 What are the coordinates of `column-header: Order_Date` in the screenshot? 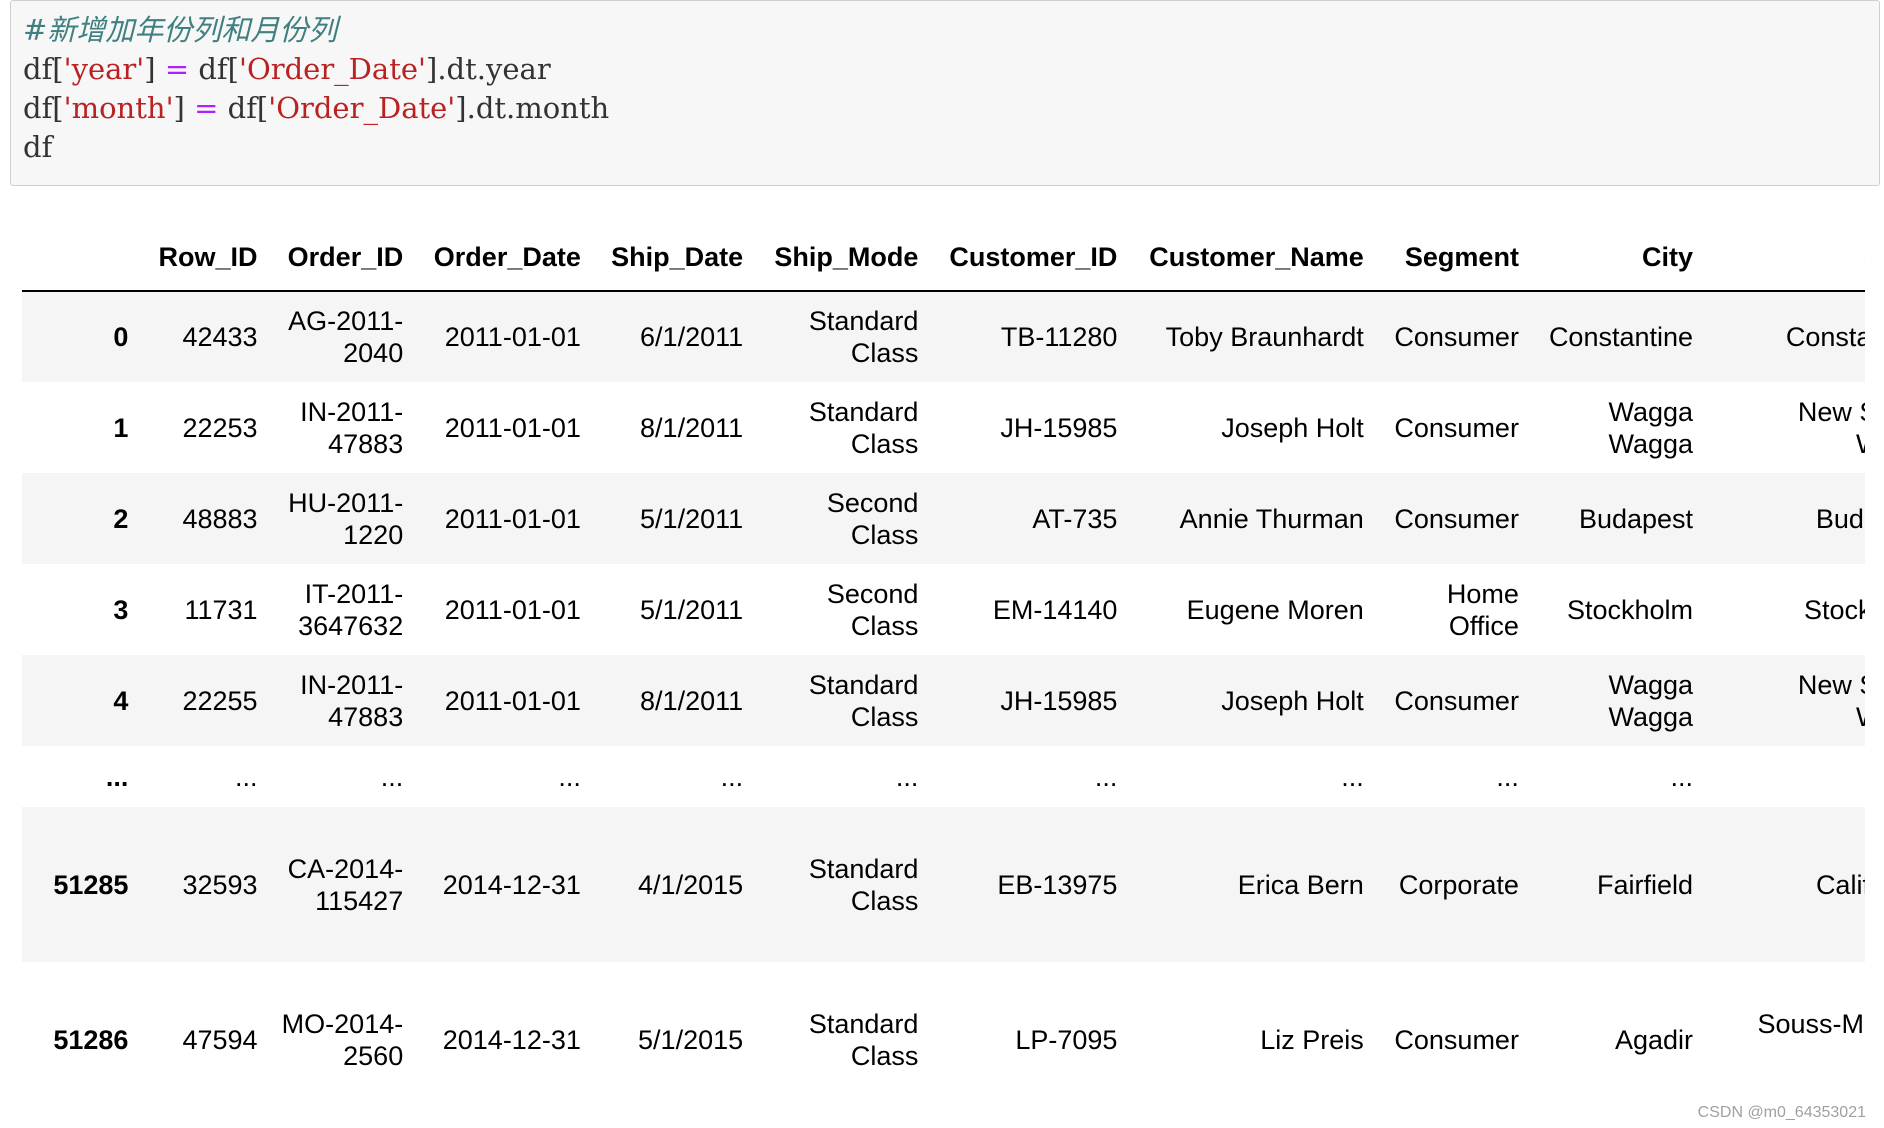 It's located at (504, 258).